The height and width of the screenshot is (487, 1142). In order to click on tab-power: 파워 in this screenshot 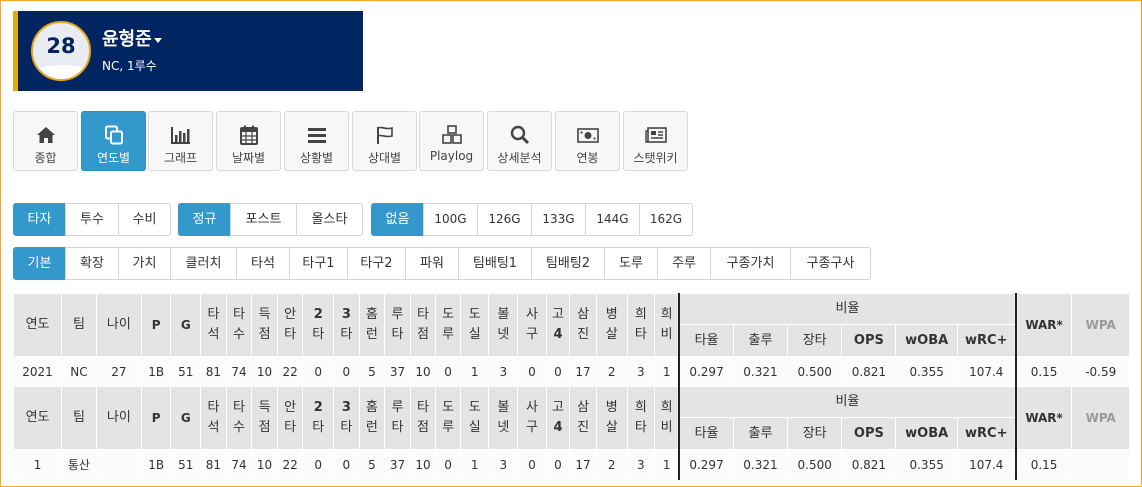, I will do `click(432, 263)`.